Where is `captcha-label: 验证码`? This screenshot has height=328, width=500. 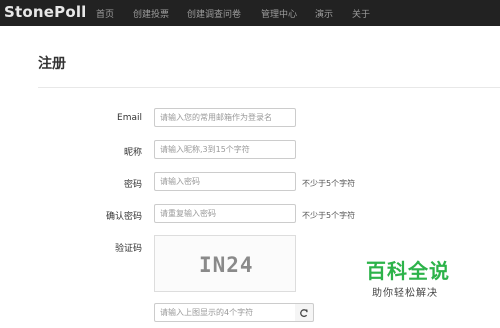
captcha-label: 验证码 is located at coordinates (128, 249).